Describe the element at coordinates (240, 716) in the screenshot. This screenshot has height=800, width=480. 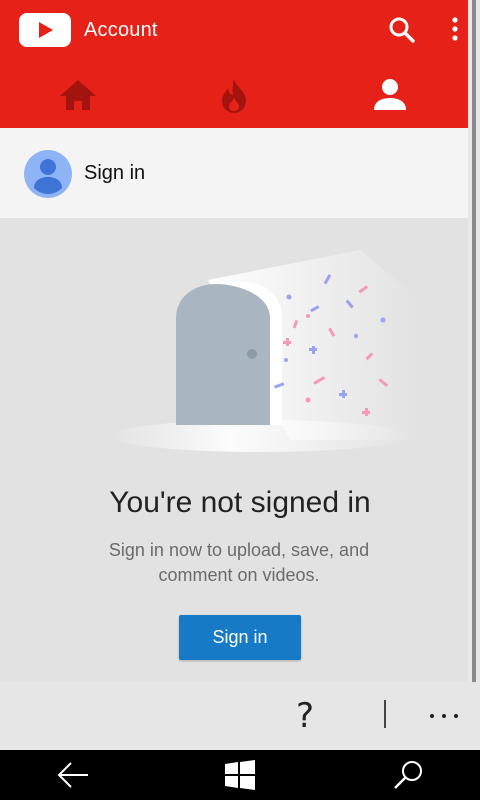
I see `app-bar: ?` at that location.